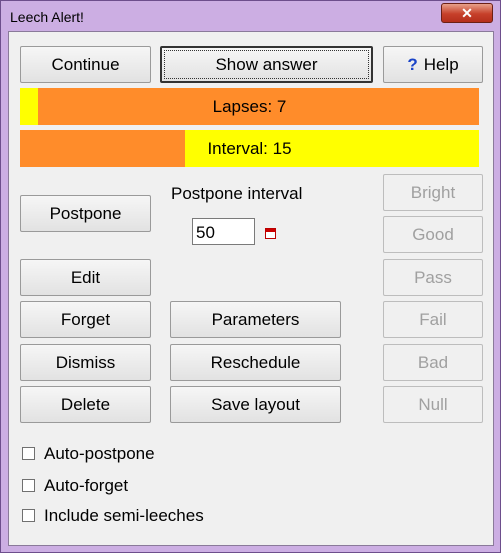  Describe the element at coordinates (270, 233) in the screenshot. I see `calendar-icon` at that location.